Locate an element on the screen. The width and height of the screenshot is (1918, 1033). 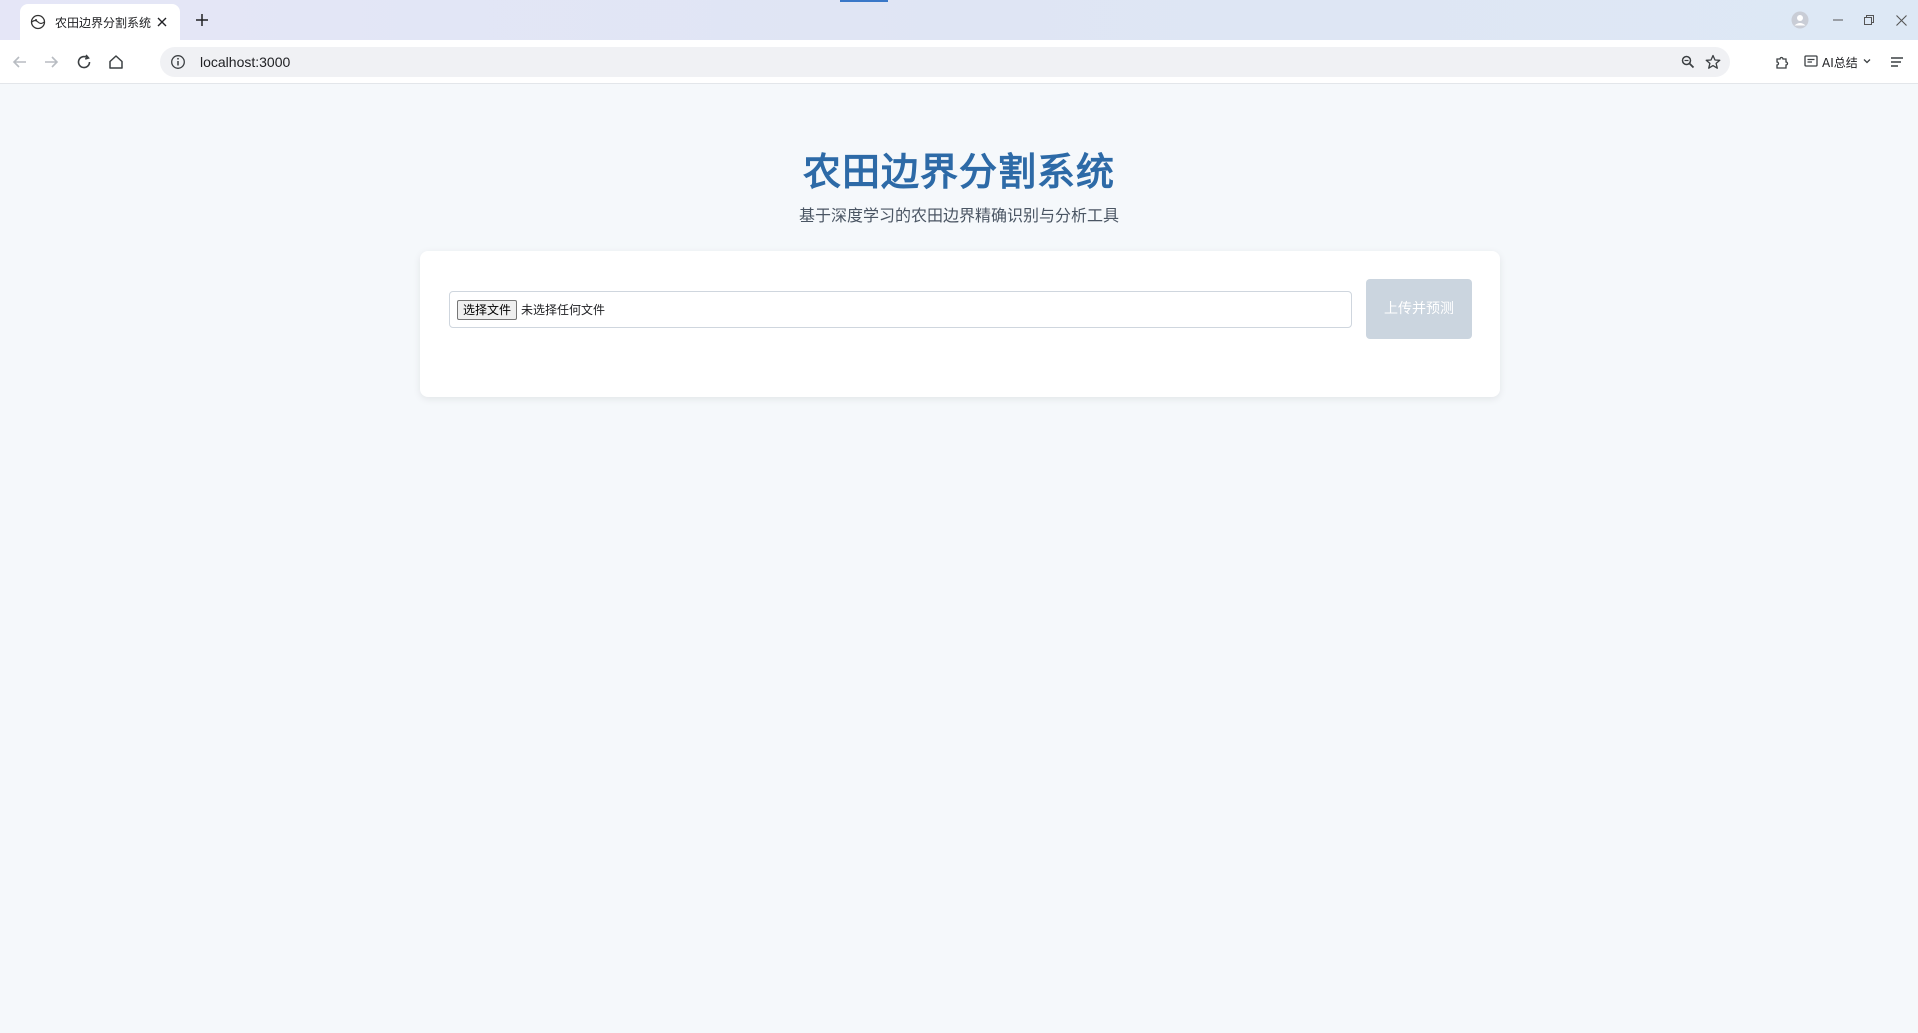
web-favicon-icon is located at coordinates (38, 22).